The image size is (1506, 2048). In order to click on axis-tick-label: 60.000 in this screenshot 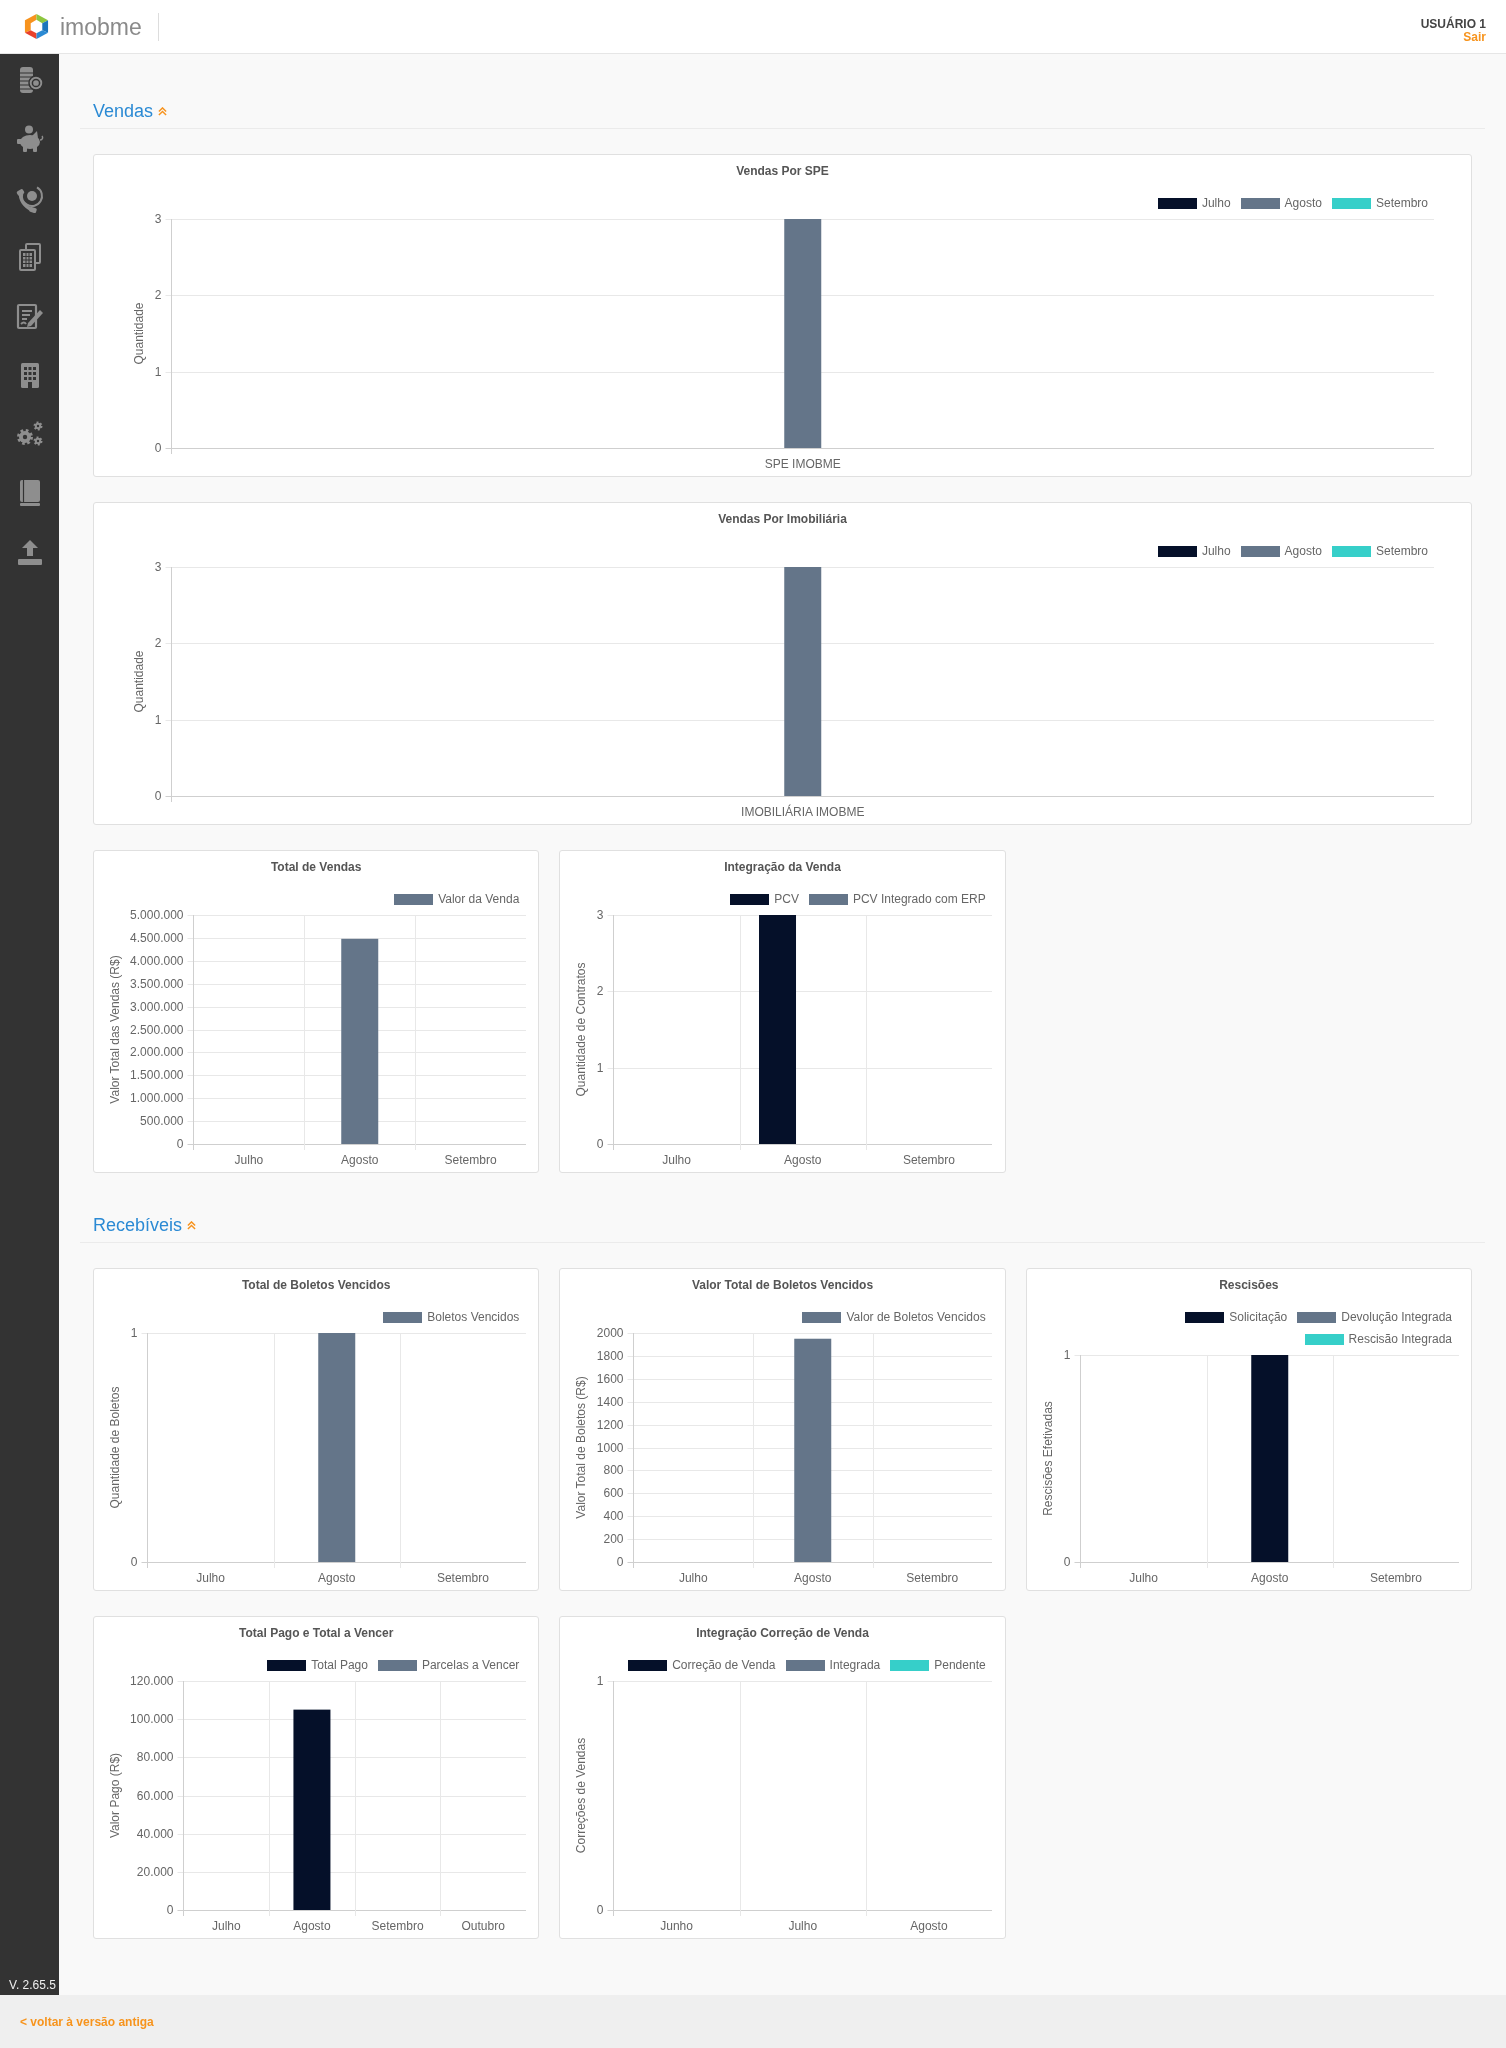, I will do `click(155, 1795)`.